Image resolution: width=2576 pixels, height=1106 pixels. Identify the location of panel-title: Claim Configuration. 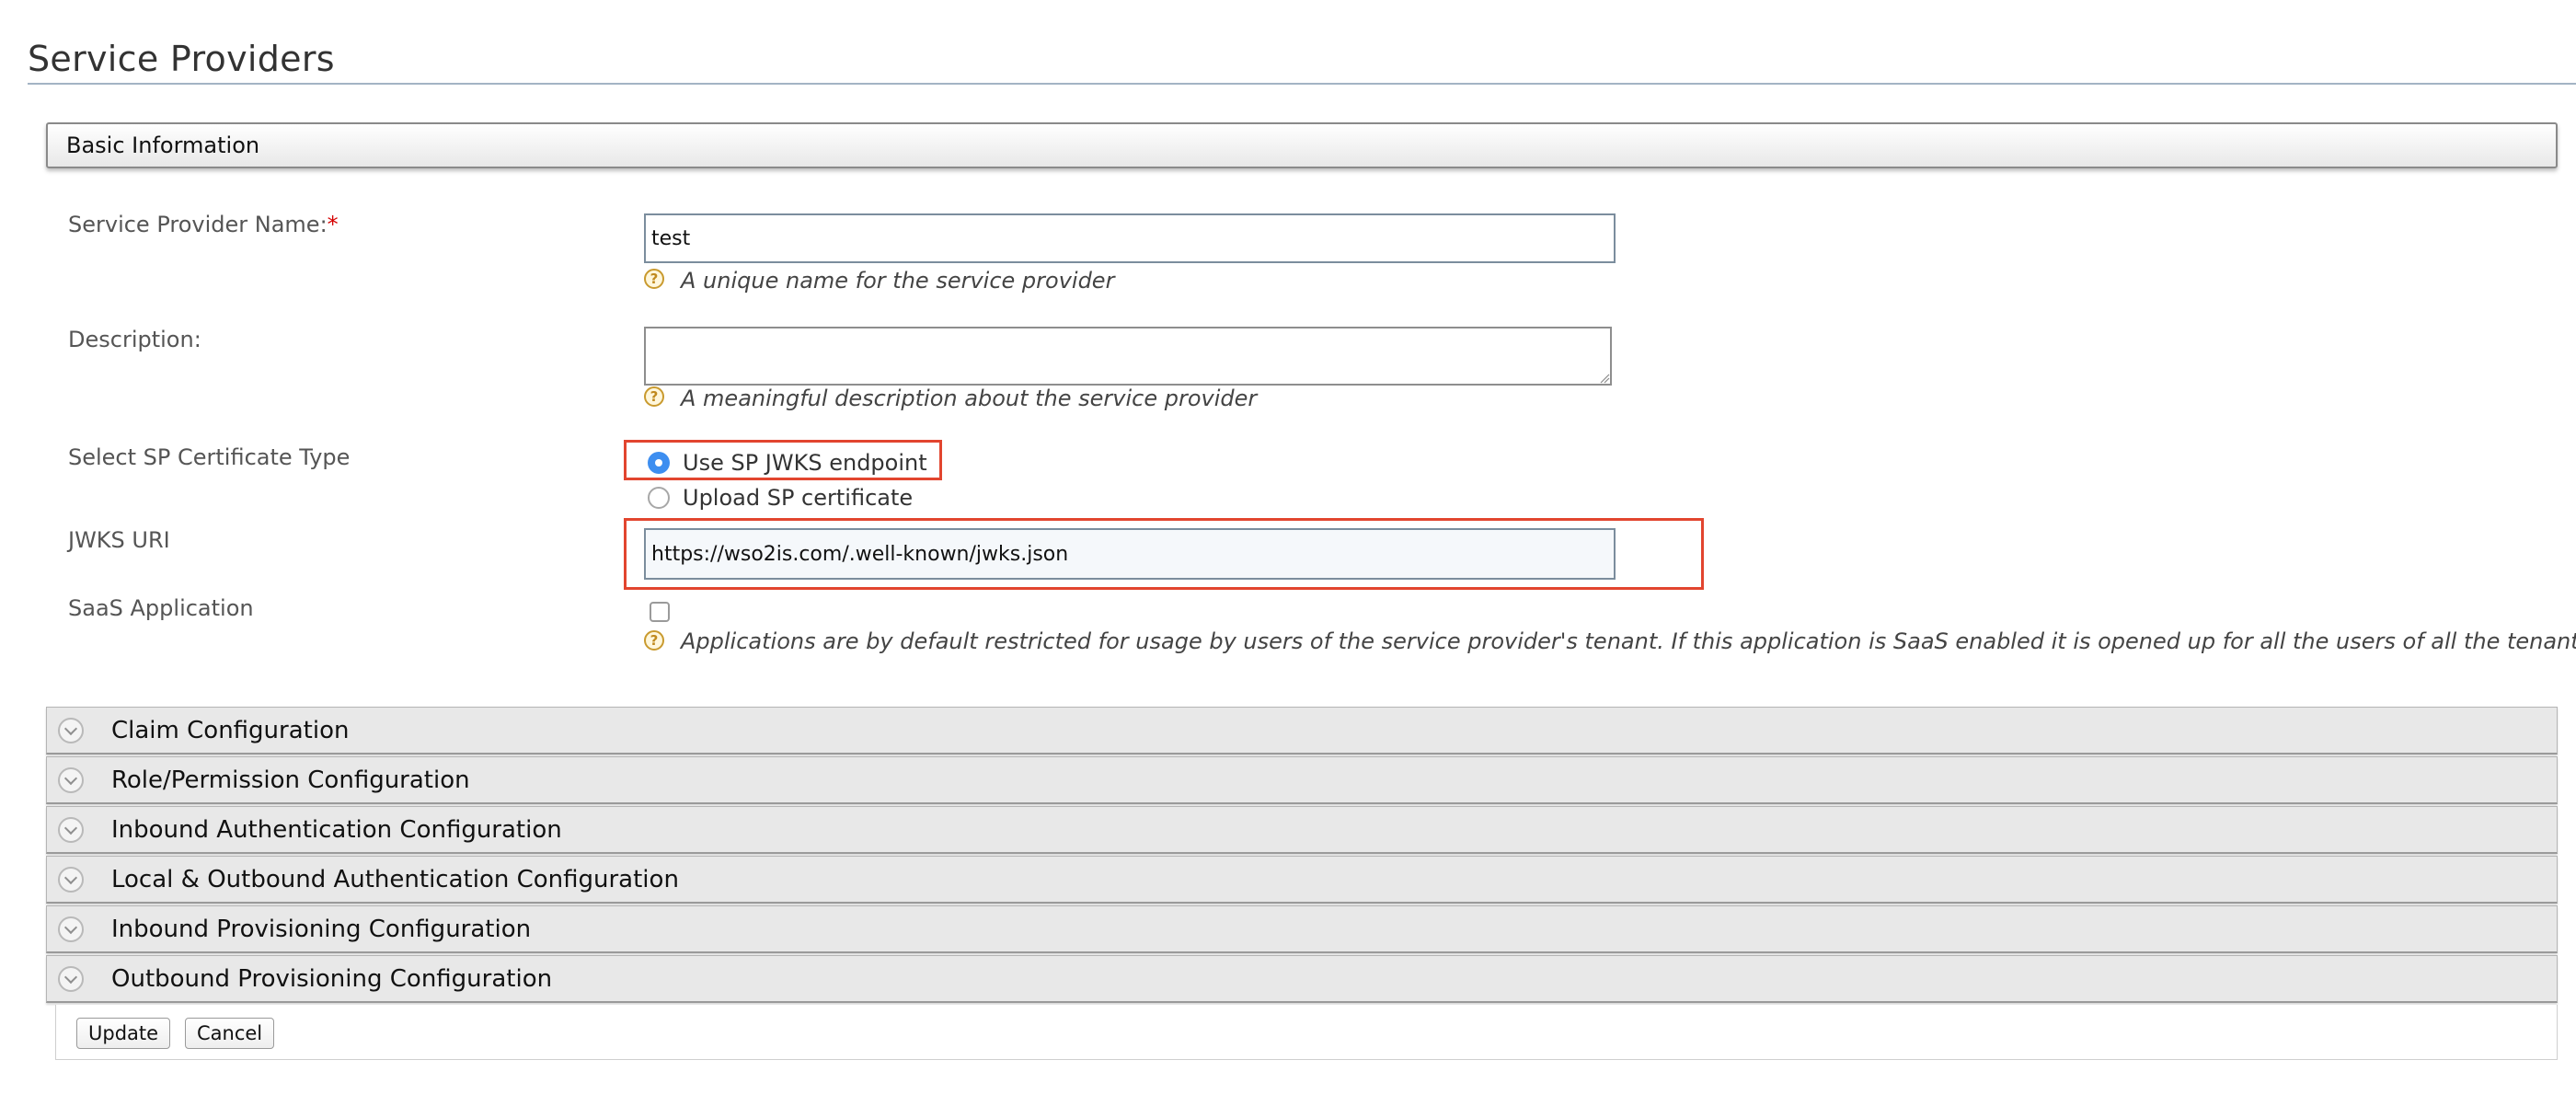
(230, 730).